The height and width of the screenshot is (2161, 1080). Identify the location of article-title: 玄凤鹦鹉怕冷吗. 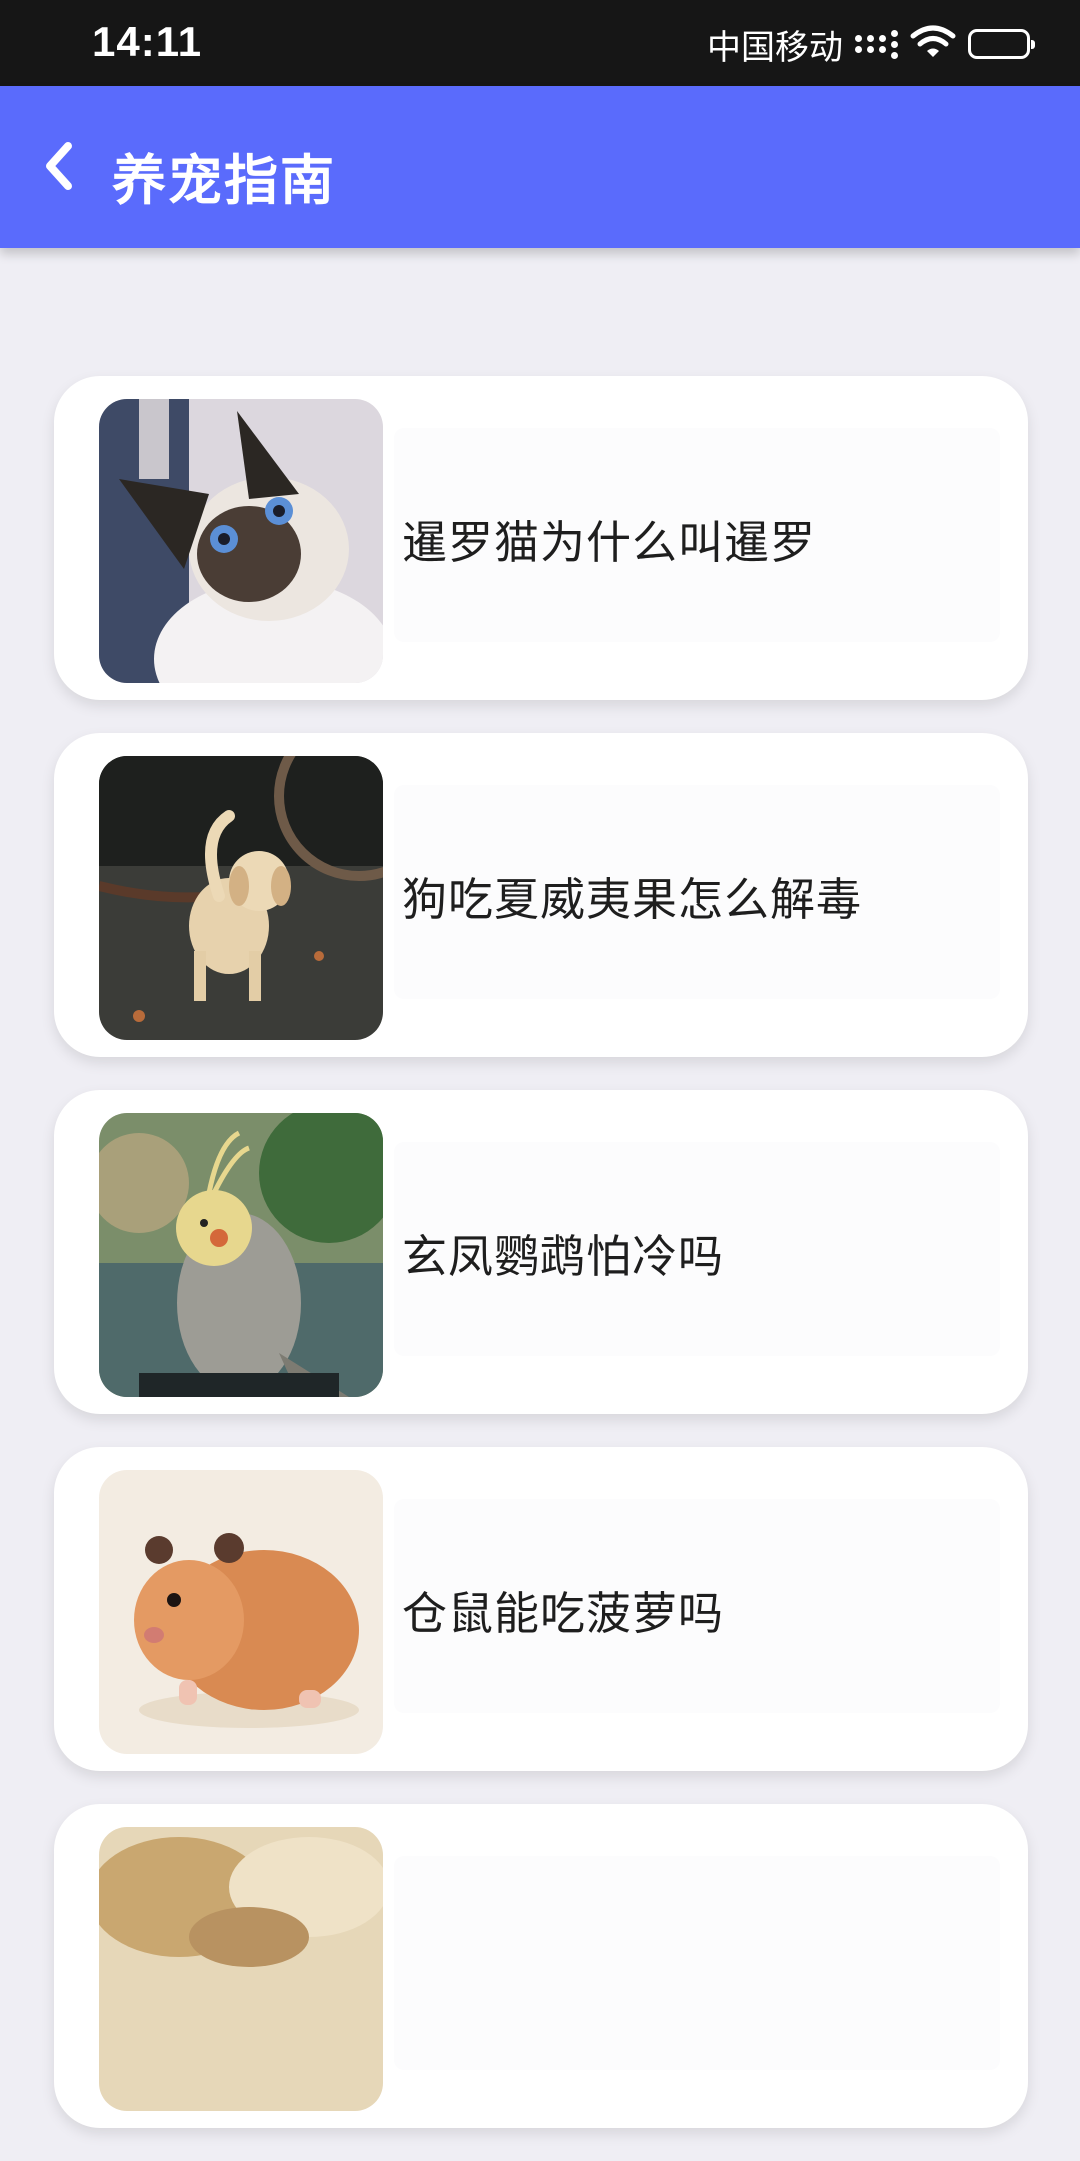
(563, 1256).